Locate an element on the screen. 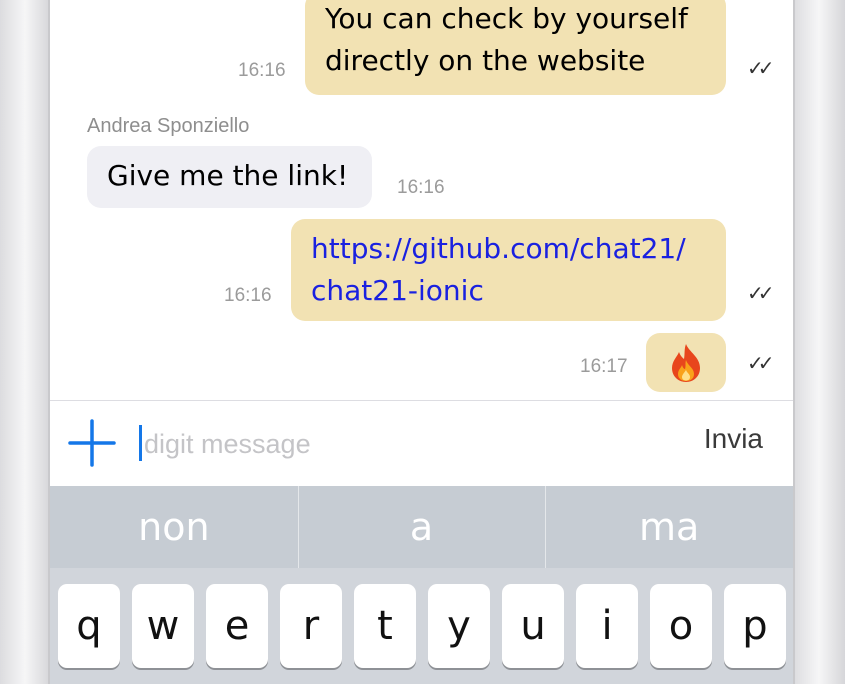 The height and width of the screenshot is (684, 845). message-text-line: directly on the website is located at coordinates (485, 60).